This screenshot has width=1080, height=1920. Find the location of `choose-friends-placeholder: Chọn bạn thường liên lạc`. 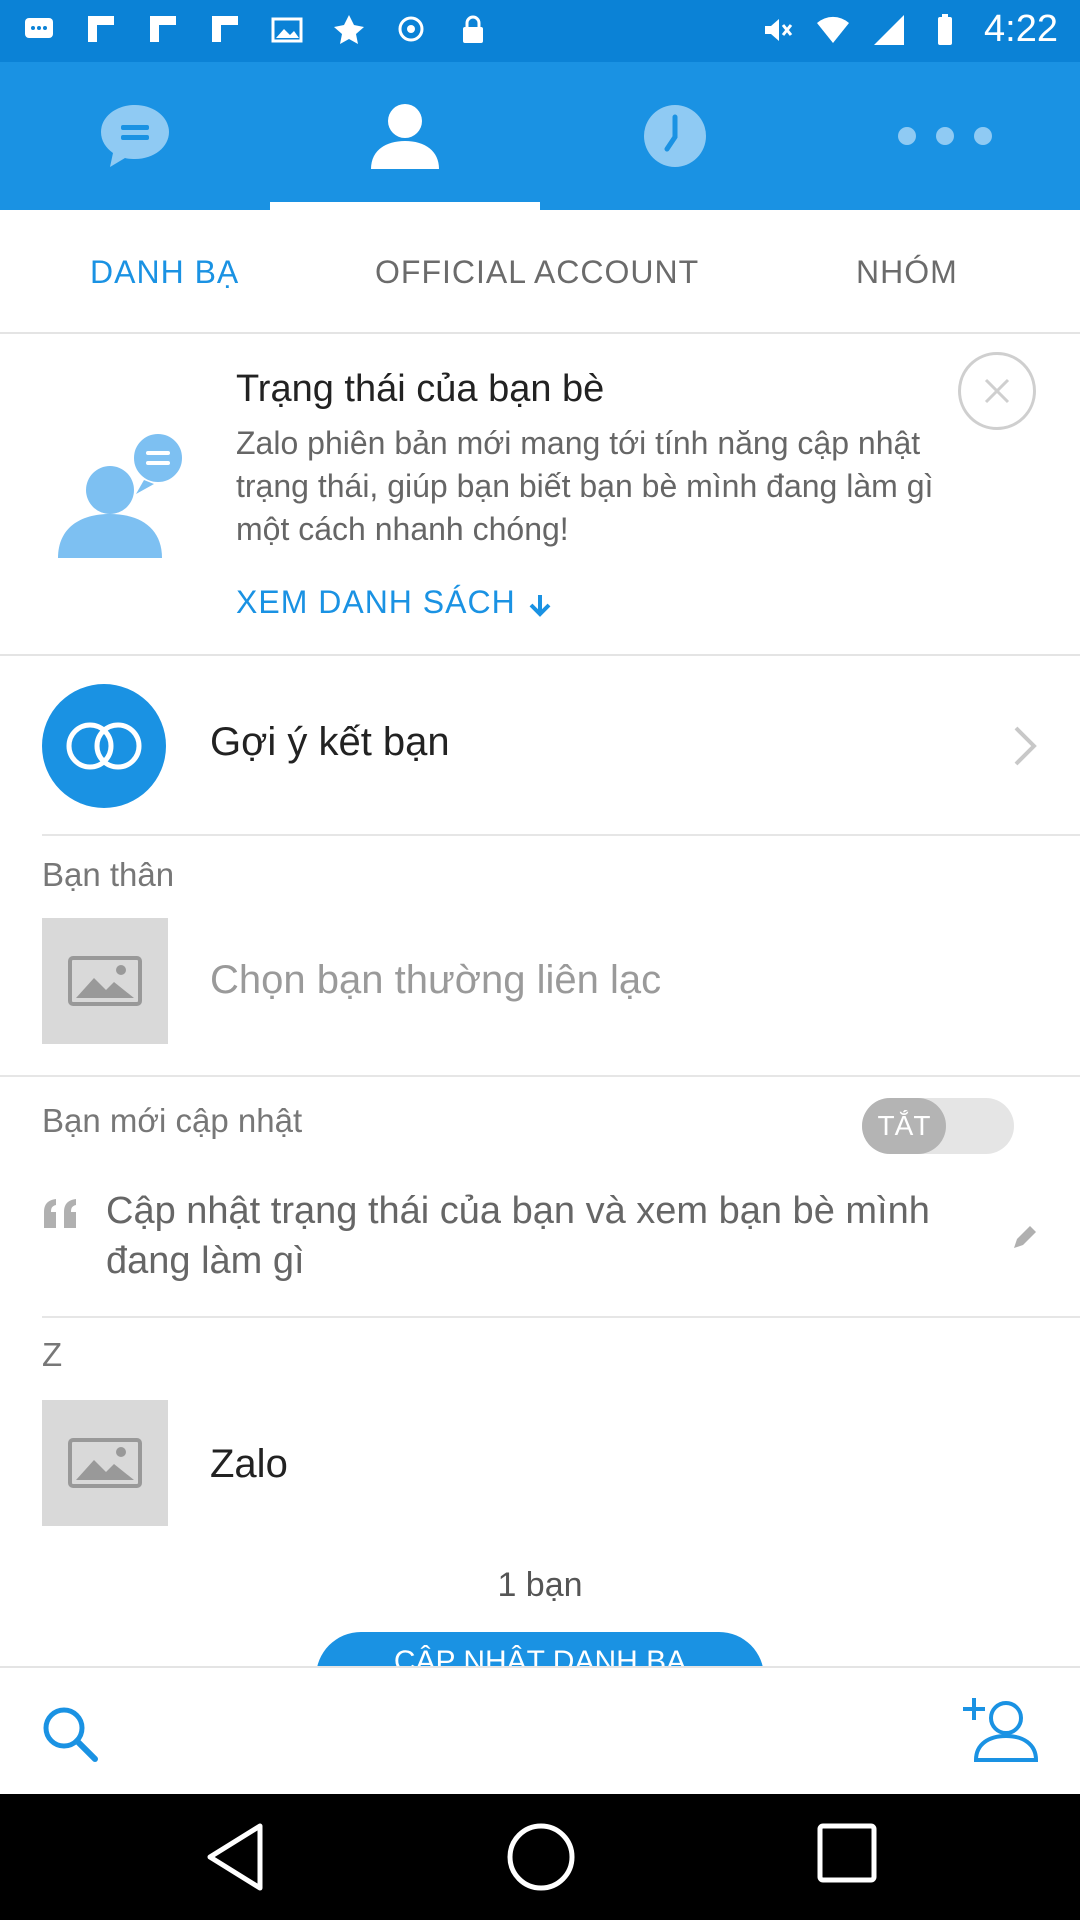

choose-friends-placeholder: Chọn bạn thường liên lạc is located at coordinates (435, 980).